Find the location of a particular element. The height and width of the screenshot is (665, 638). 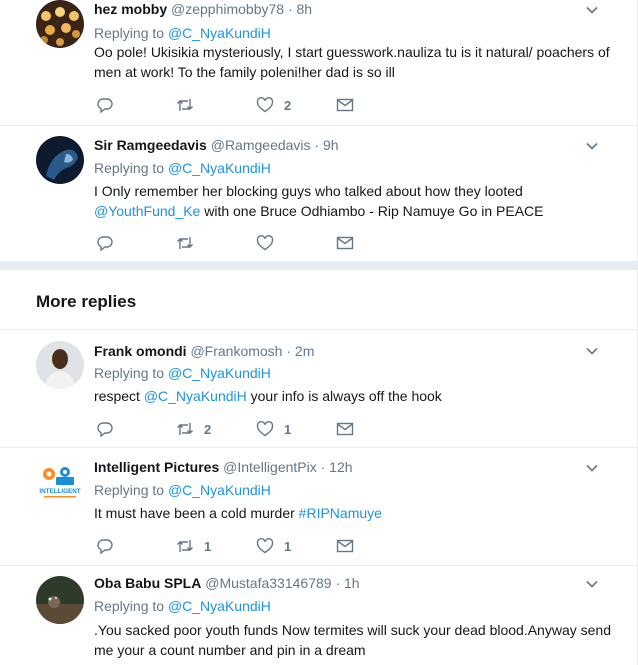

tweet-header: hez mobby @zepphimobby78 · 8h is located at coordinates (203, 9).